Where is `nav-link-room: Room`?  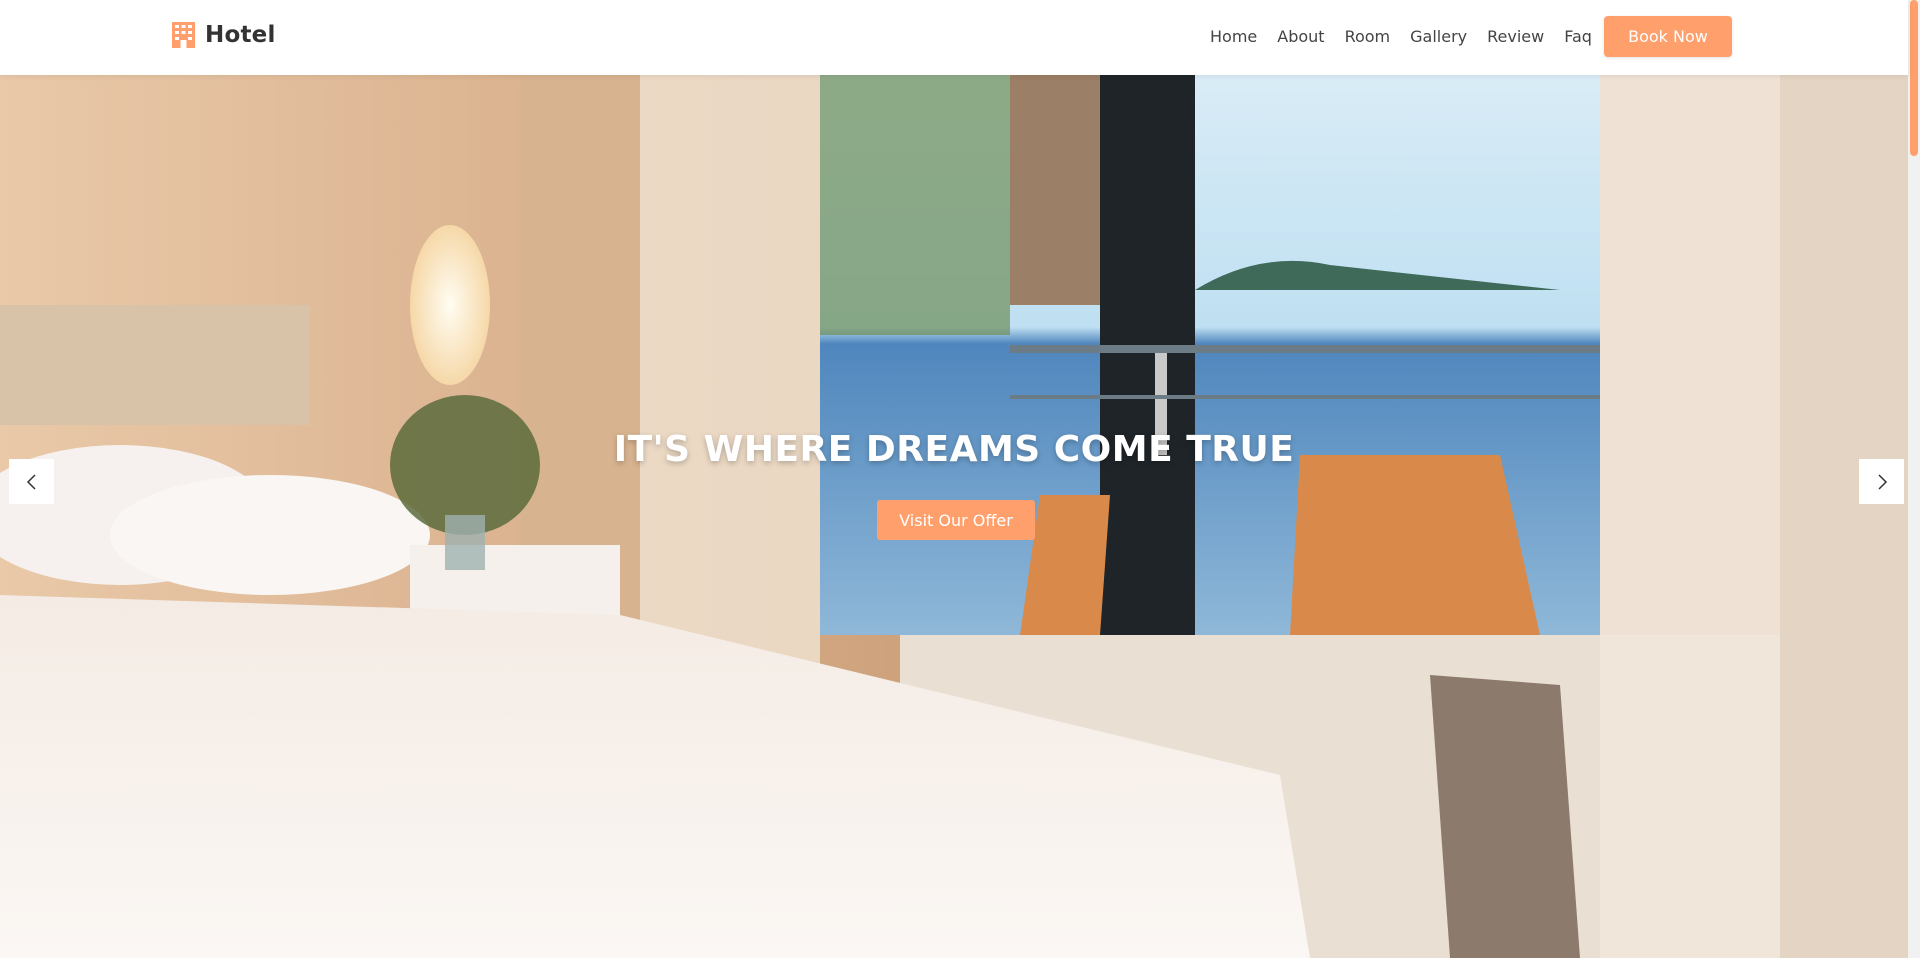
nav-link-room: Room is located at coordinates (1368, 37).